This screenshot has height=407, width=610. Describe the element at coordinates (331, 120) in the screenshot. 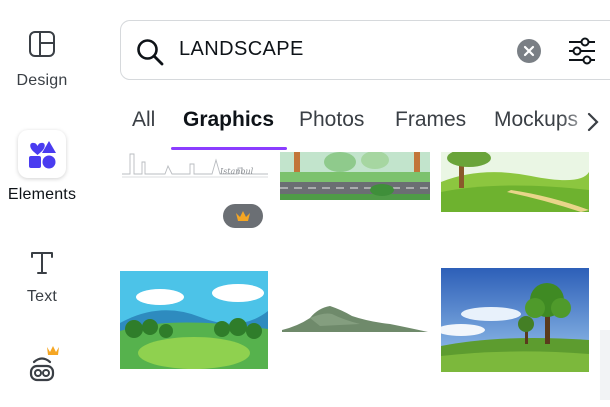

I see `tab-photos: Photos` at that location.